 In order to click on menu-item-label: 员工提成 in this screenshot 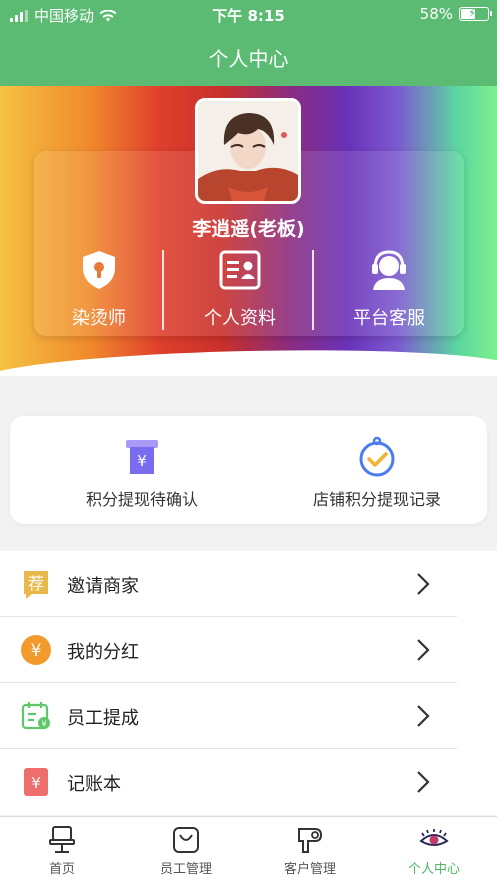, I will do `click(103, 718)`.